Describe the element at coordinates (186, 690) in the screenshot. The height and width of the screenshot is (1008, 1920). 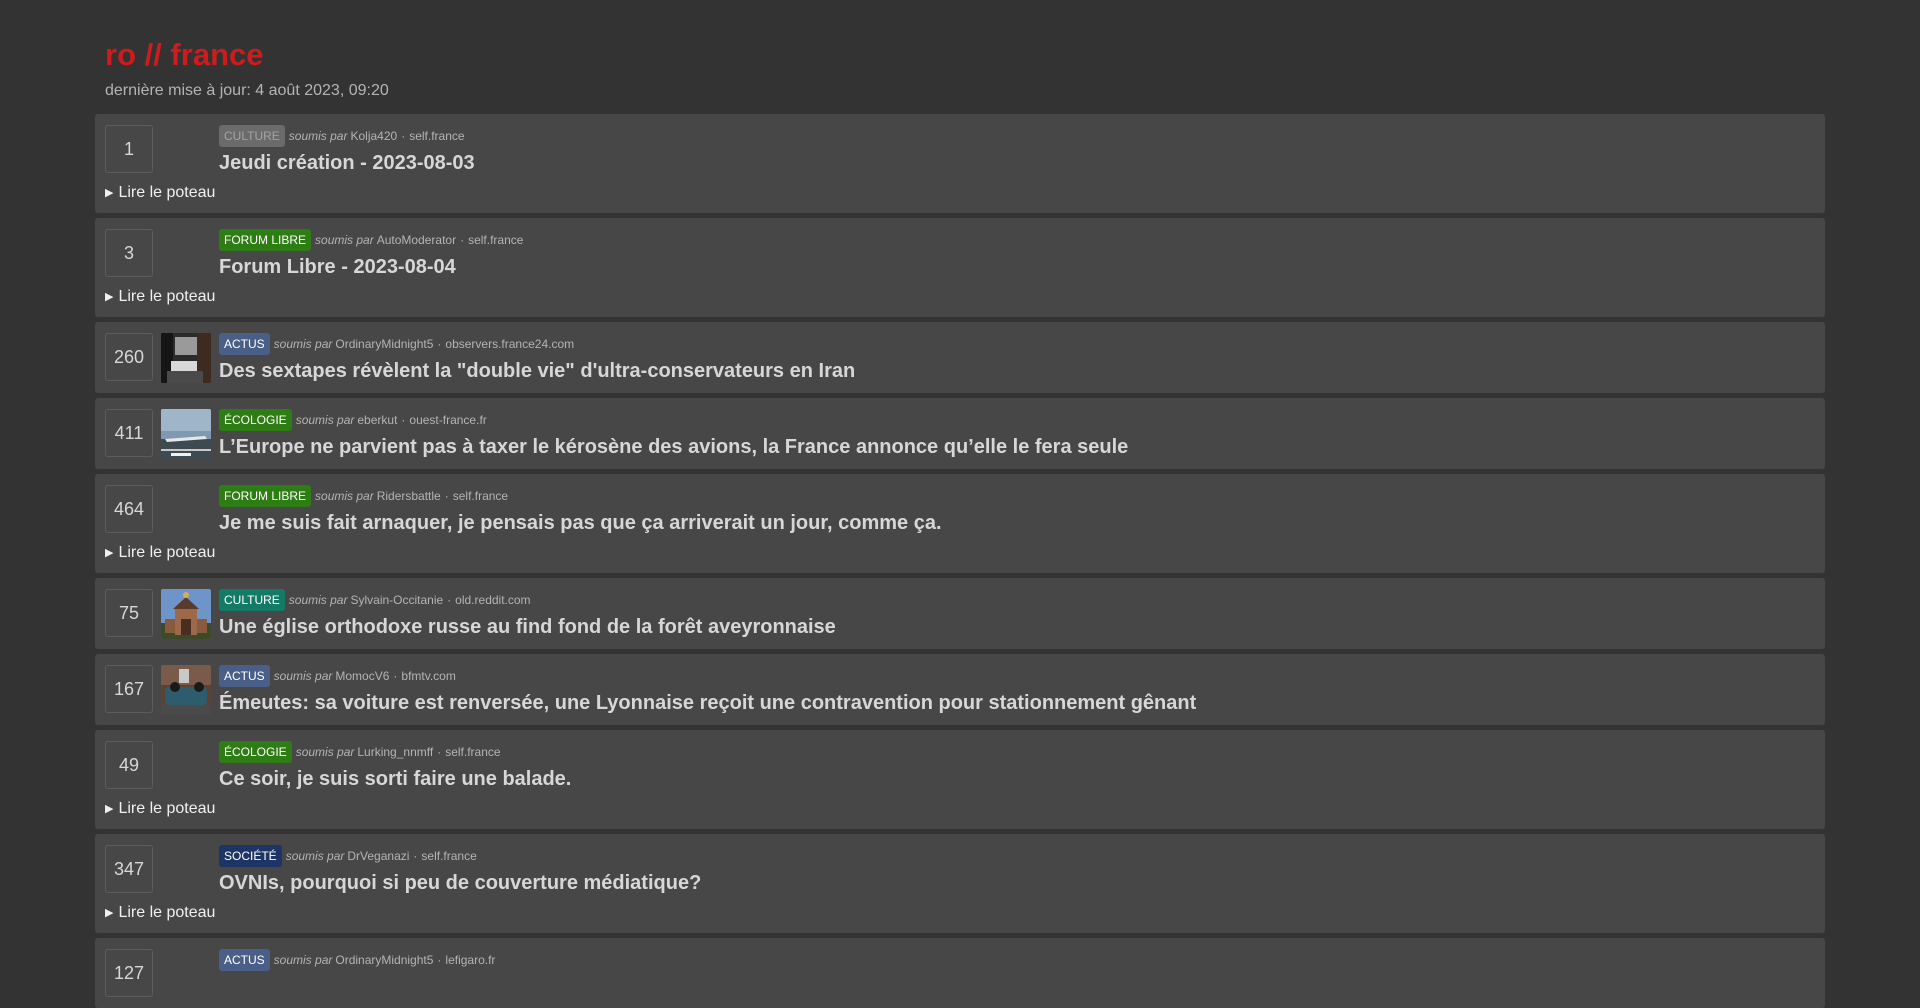
I see `overturned-car-thumbnail` at that location.